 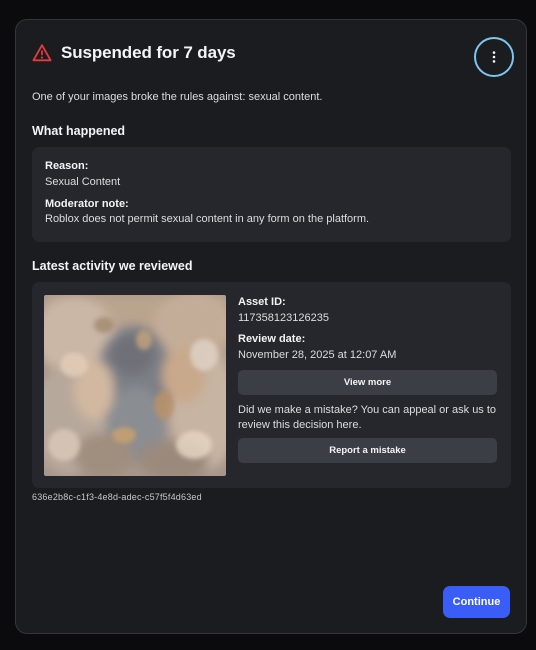 I want to click on case-guid: 636e2b8c-c1f3-4e8d-adec-c57f5f4d63ed, so click(x=117, y=497).